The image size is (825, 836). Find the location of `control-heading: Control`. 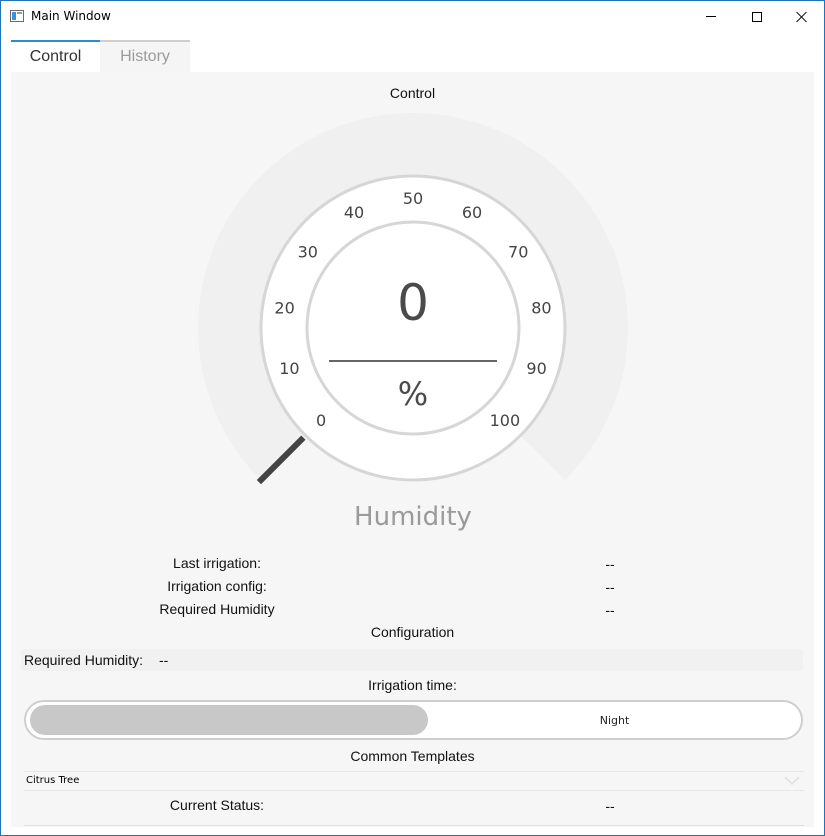

control-heading: Control is located at coordinates (412, 93).